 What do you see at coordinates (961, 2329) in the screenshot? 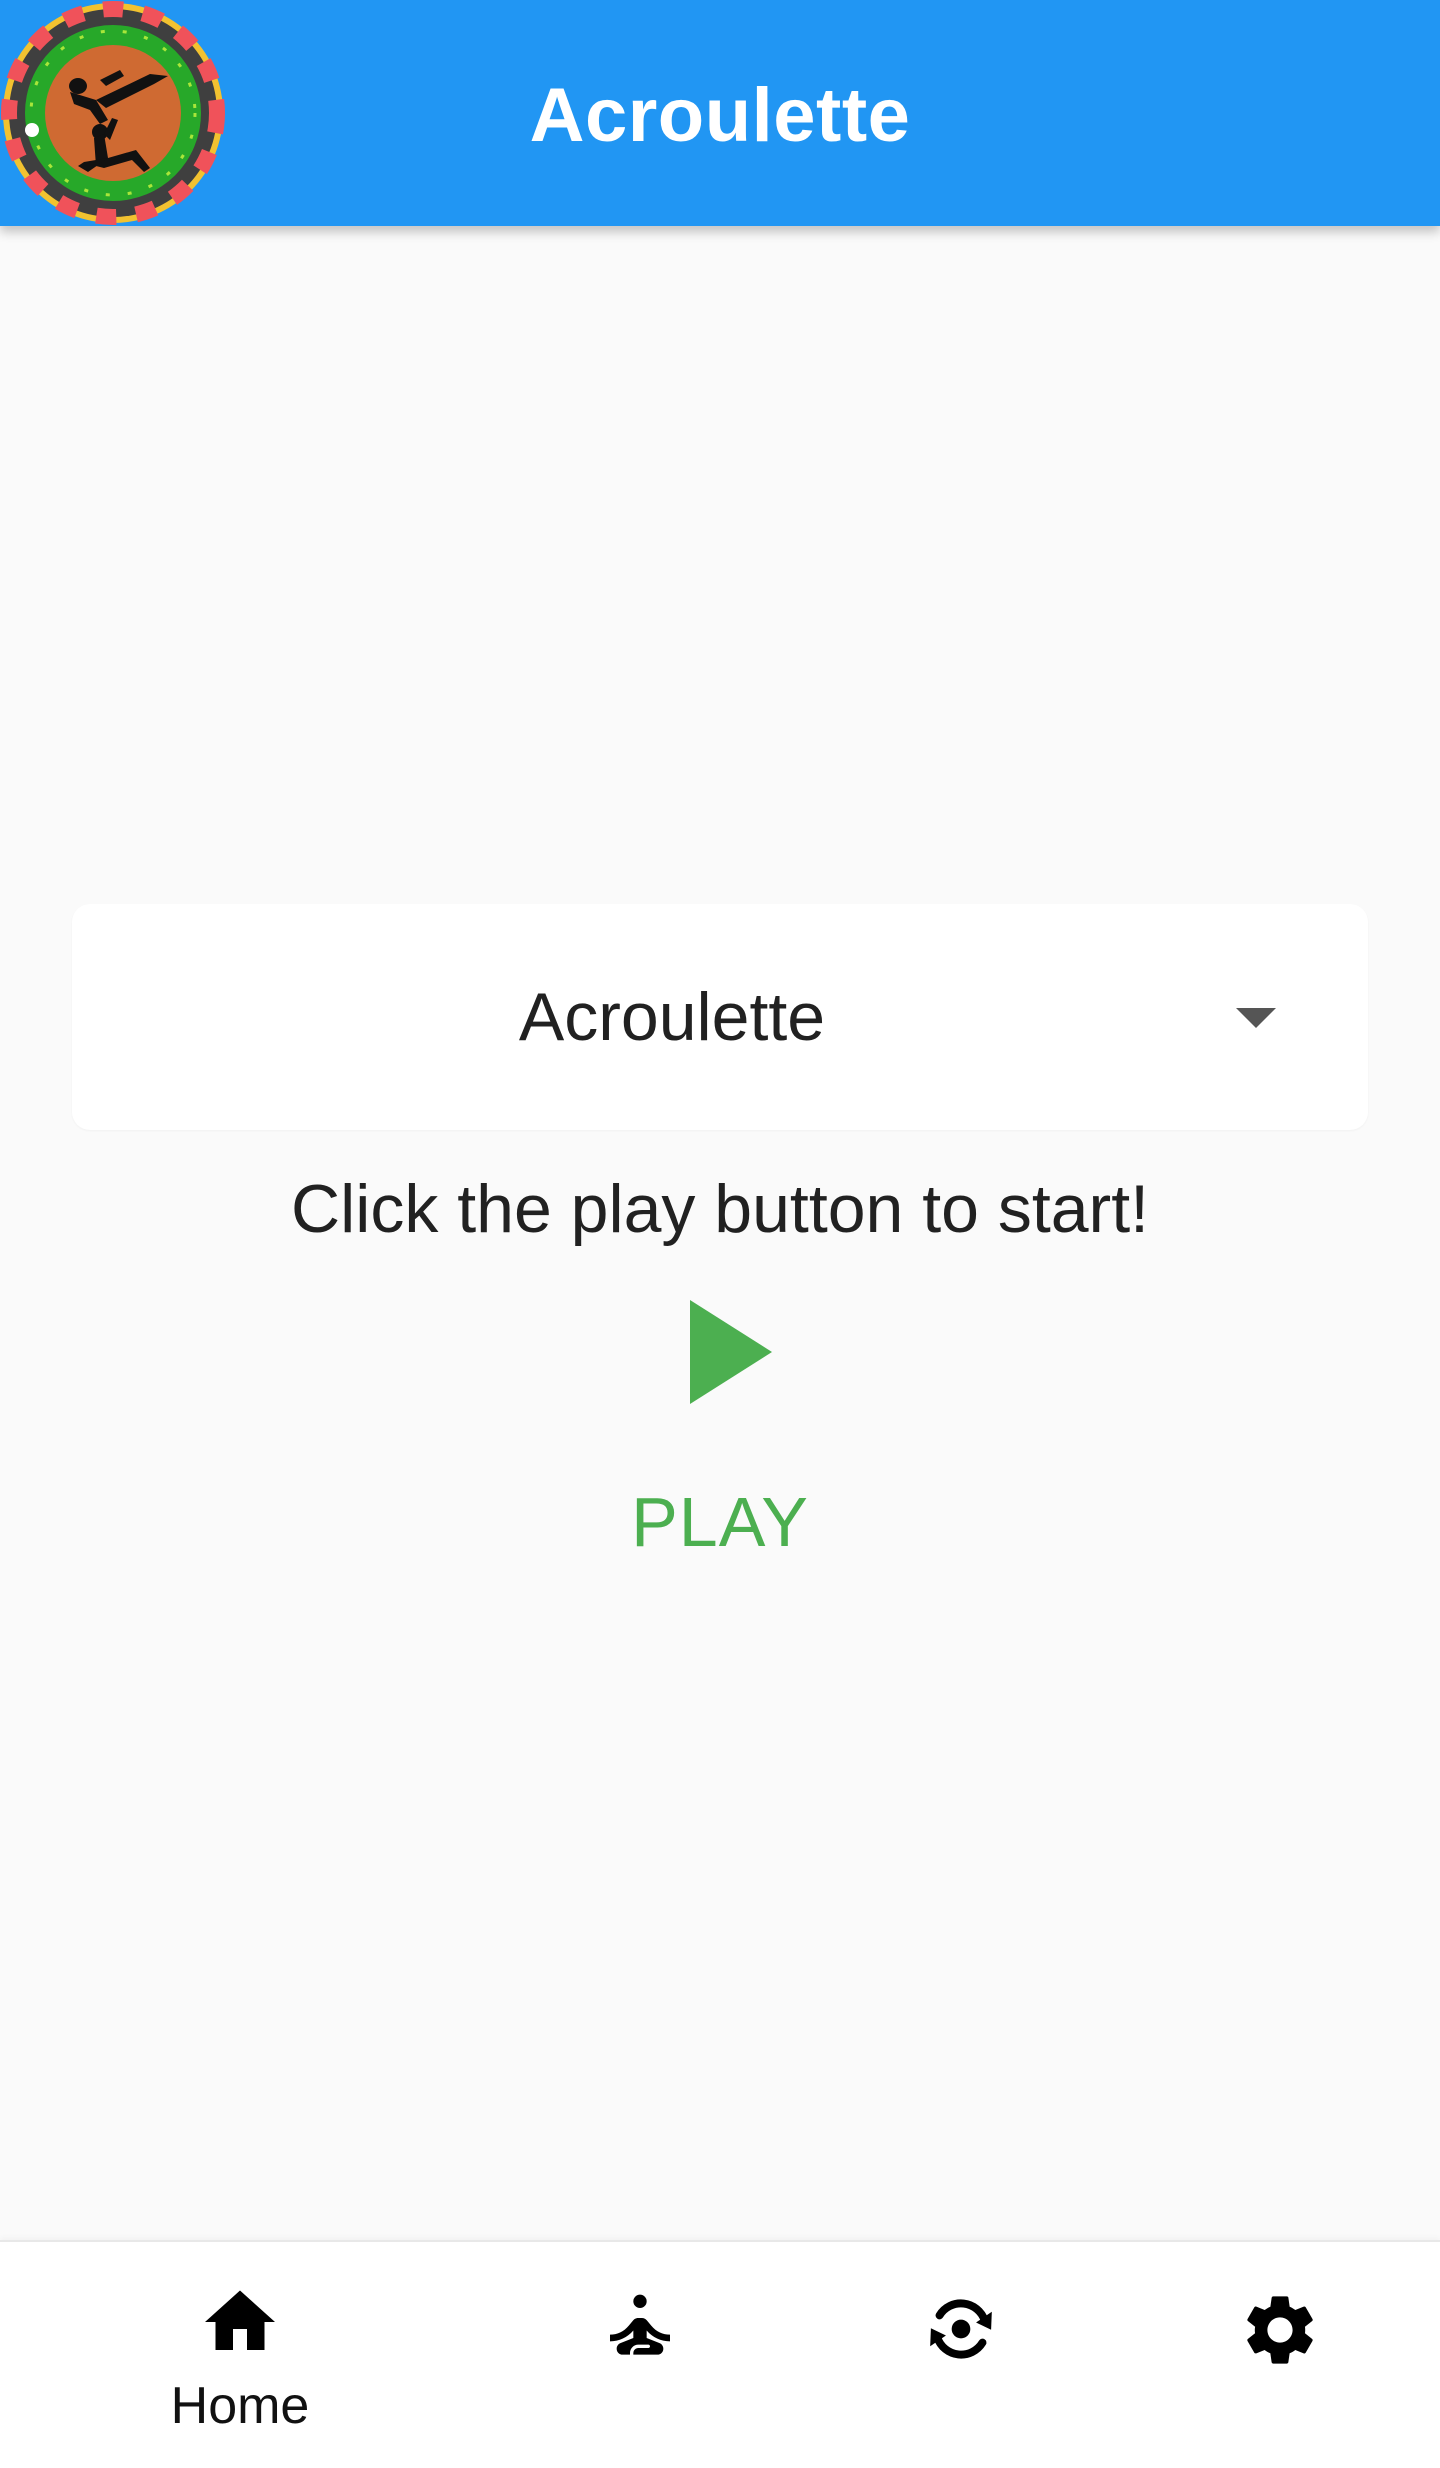
I see `camera-switch-icon` at bounding box center [961, 2329].